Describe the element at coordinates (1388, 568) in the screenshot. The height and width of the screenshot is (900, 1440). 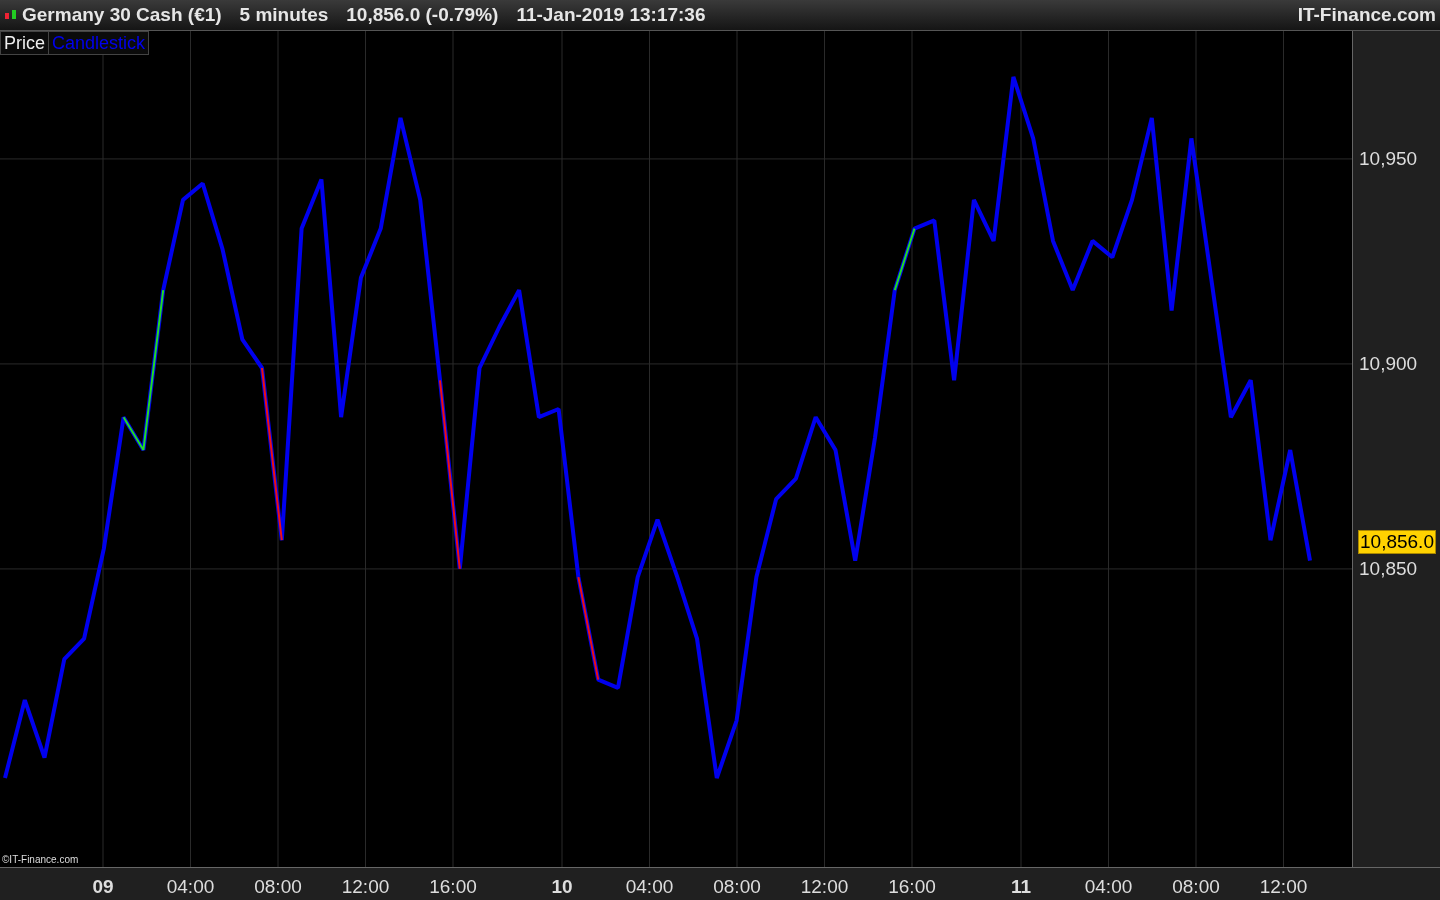
I see `axis-label: 10,850` at that location.